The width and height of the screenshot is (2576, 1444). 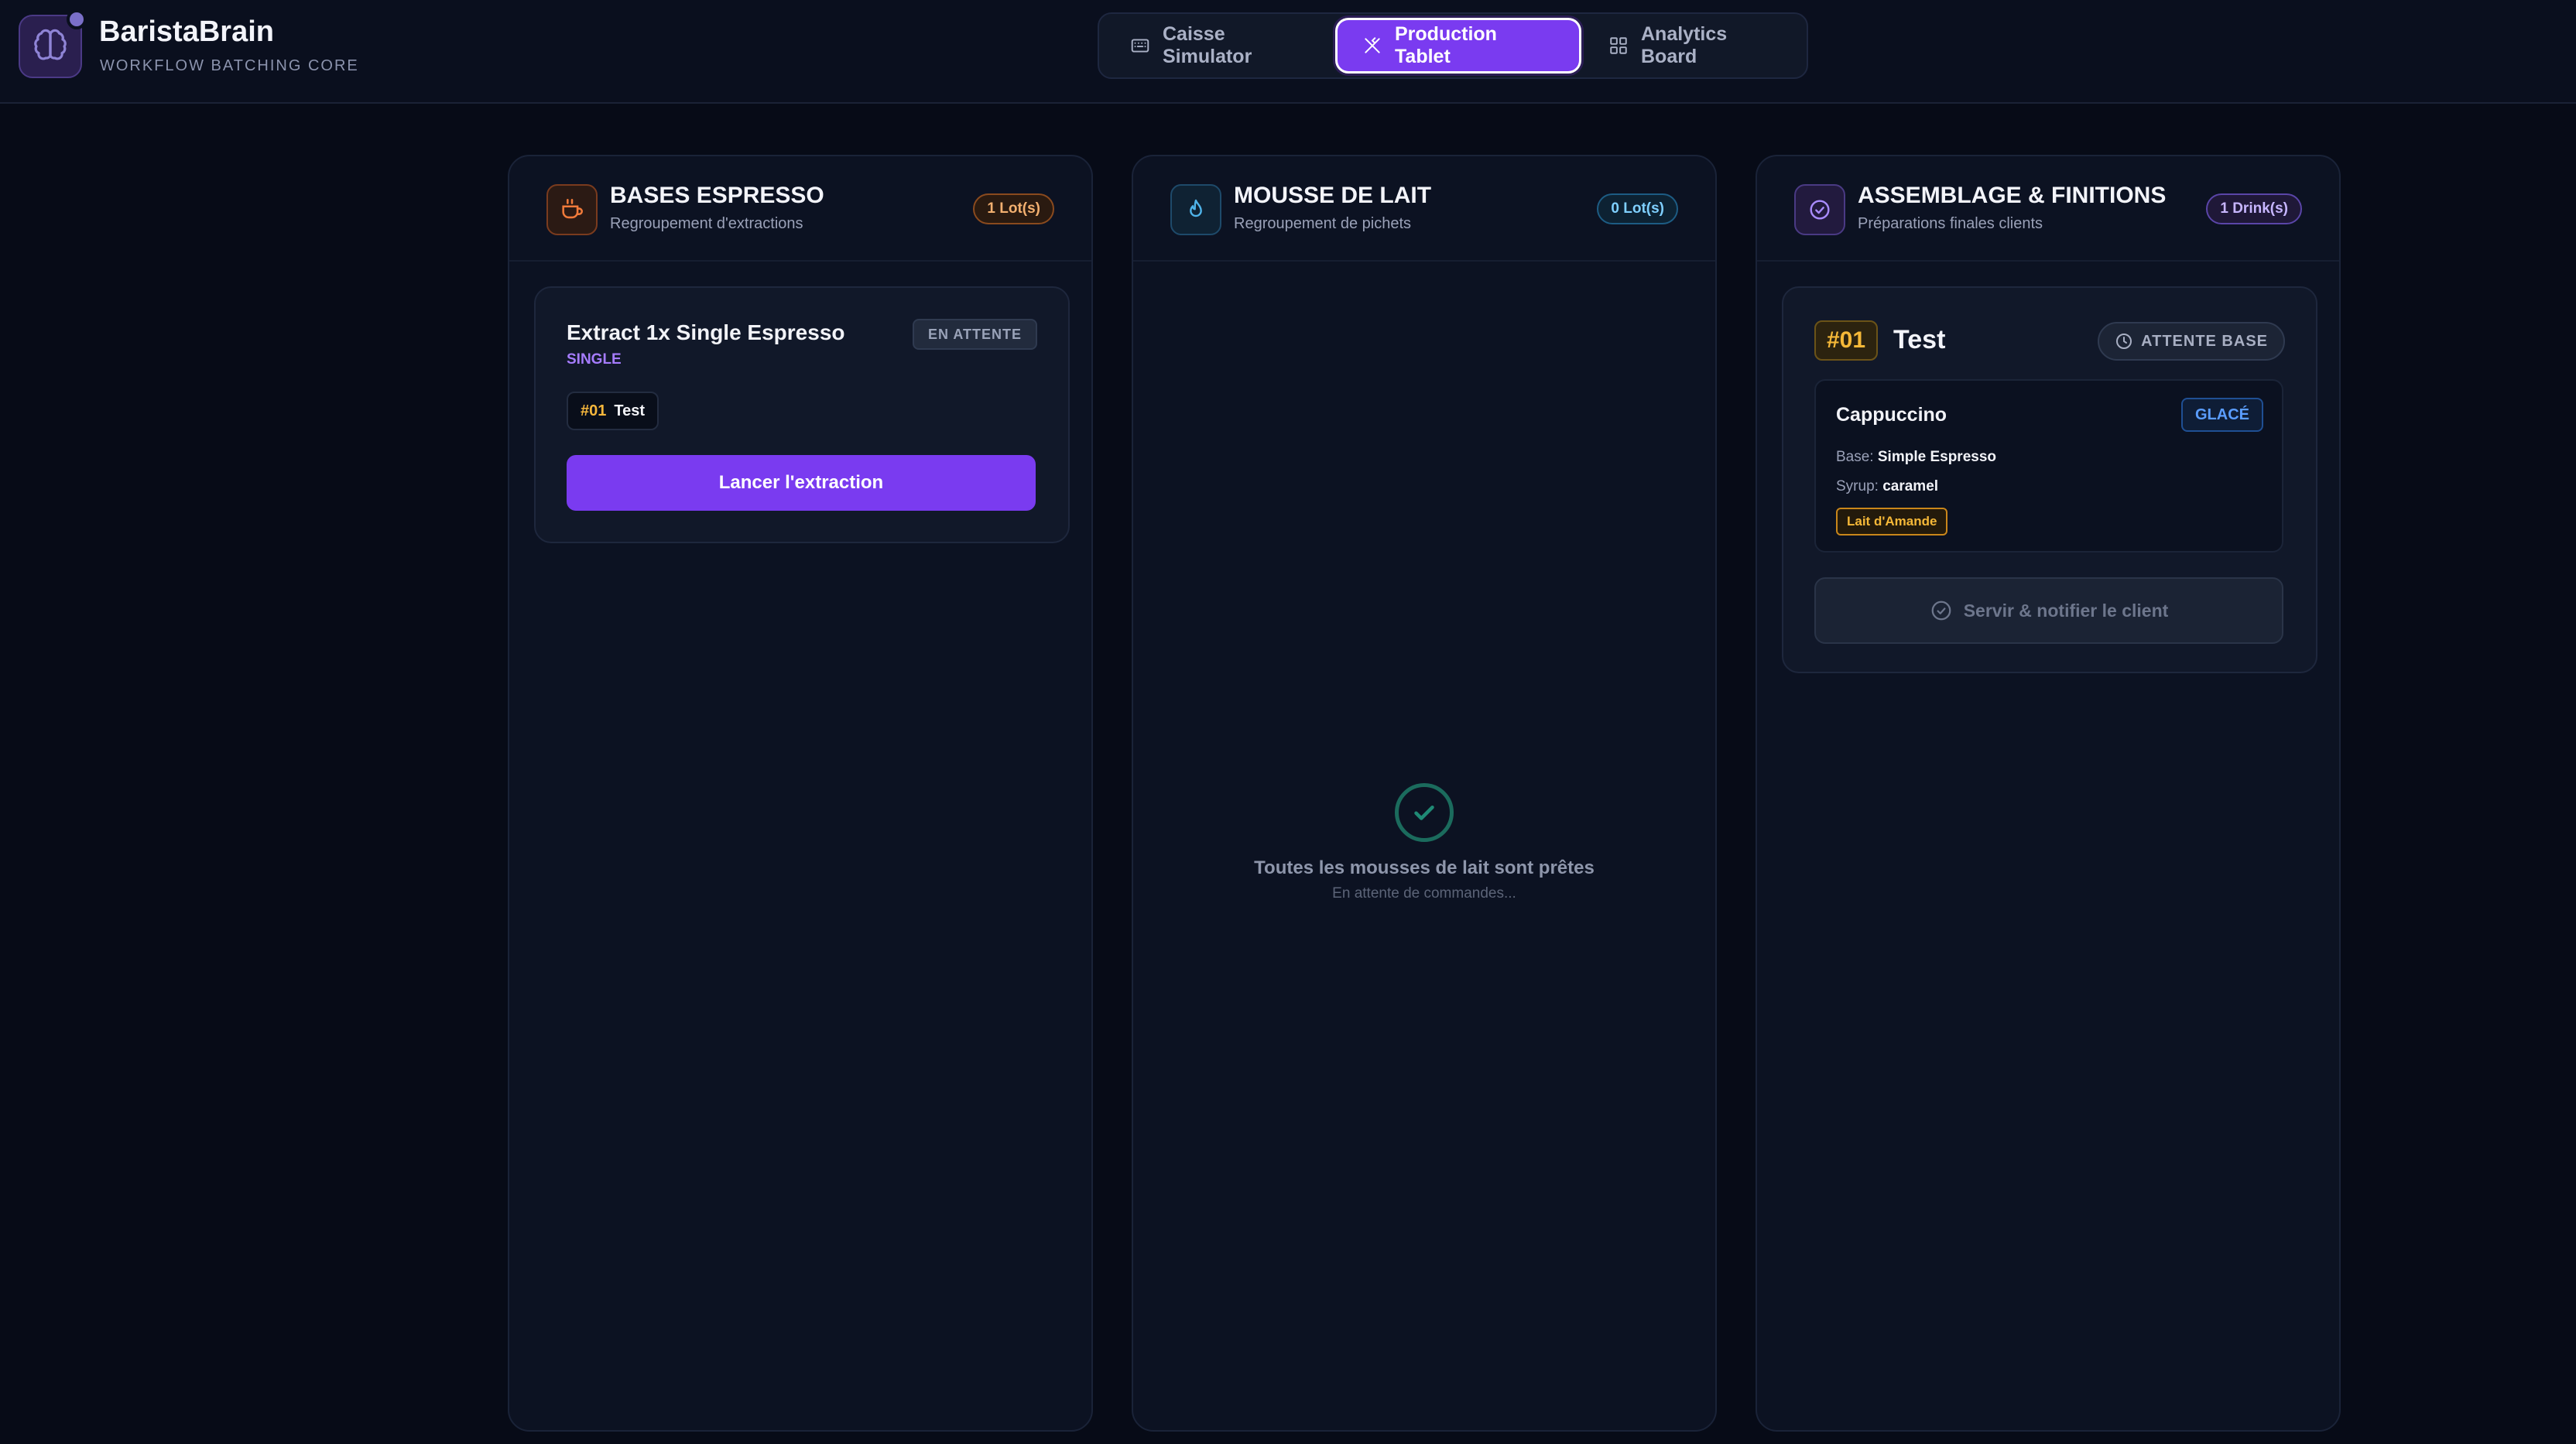 What do you see at coordinates (1618, 45) in the screenshot?
I see `grid-icon` at bounding box center [1618, 45].